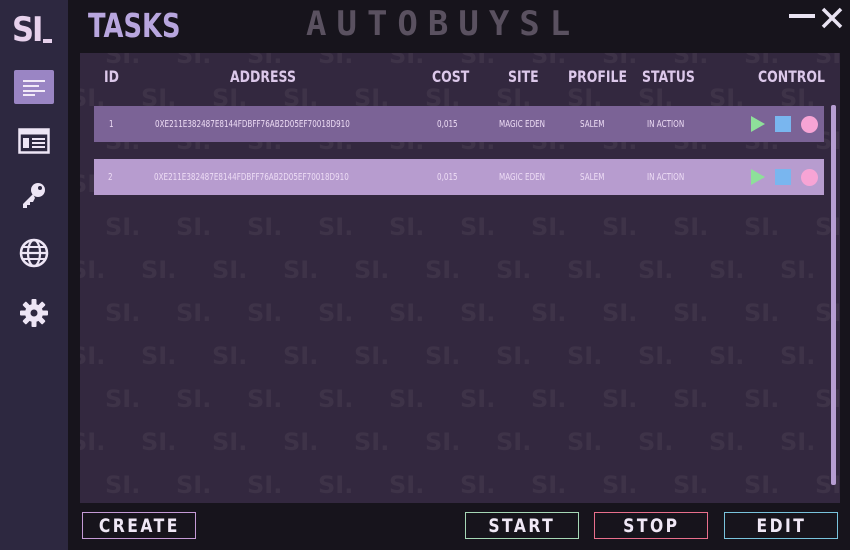 The image size is (850, 550). Describe the element at coordinates (451, 76) in the screenshot. I see `column-header-cost: COST` at that location.